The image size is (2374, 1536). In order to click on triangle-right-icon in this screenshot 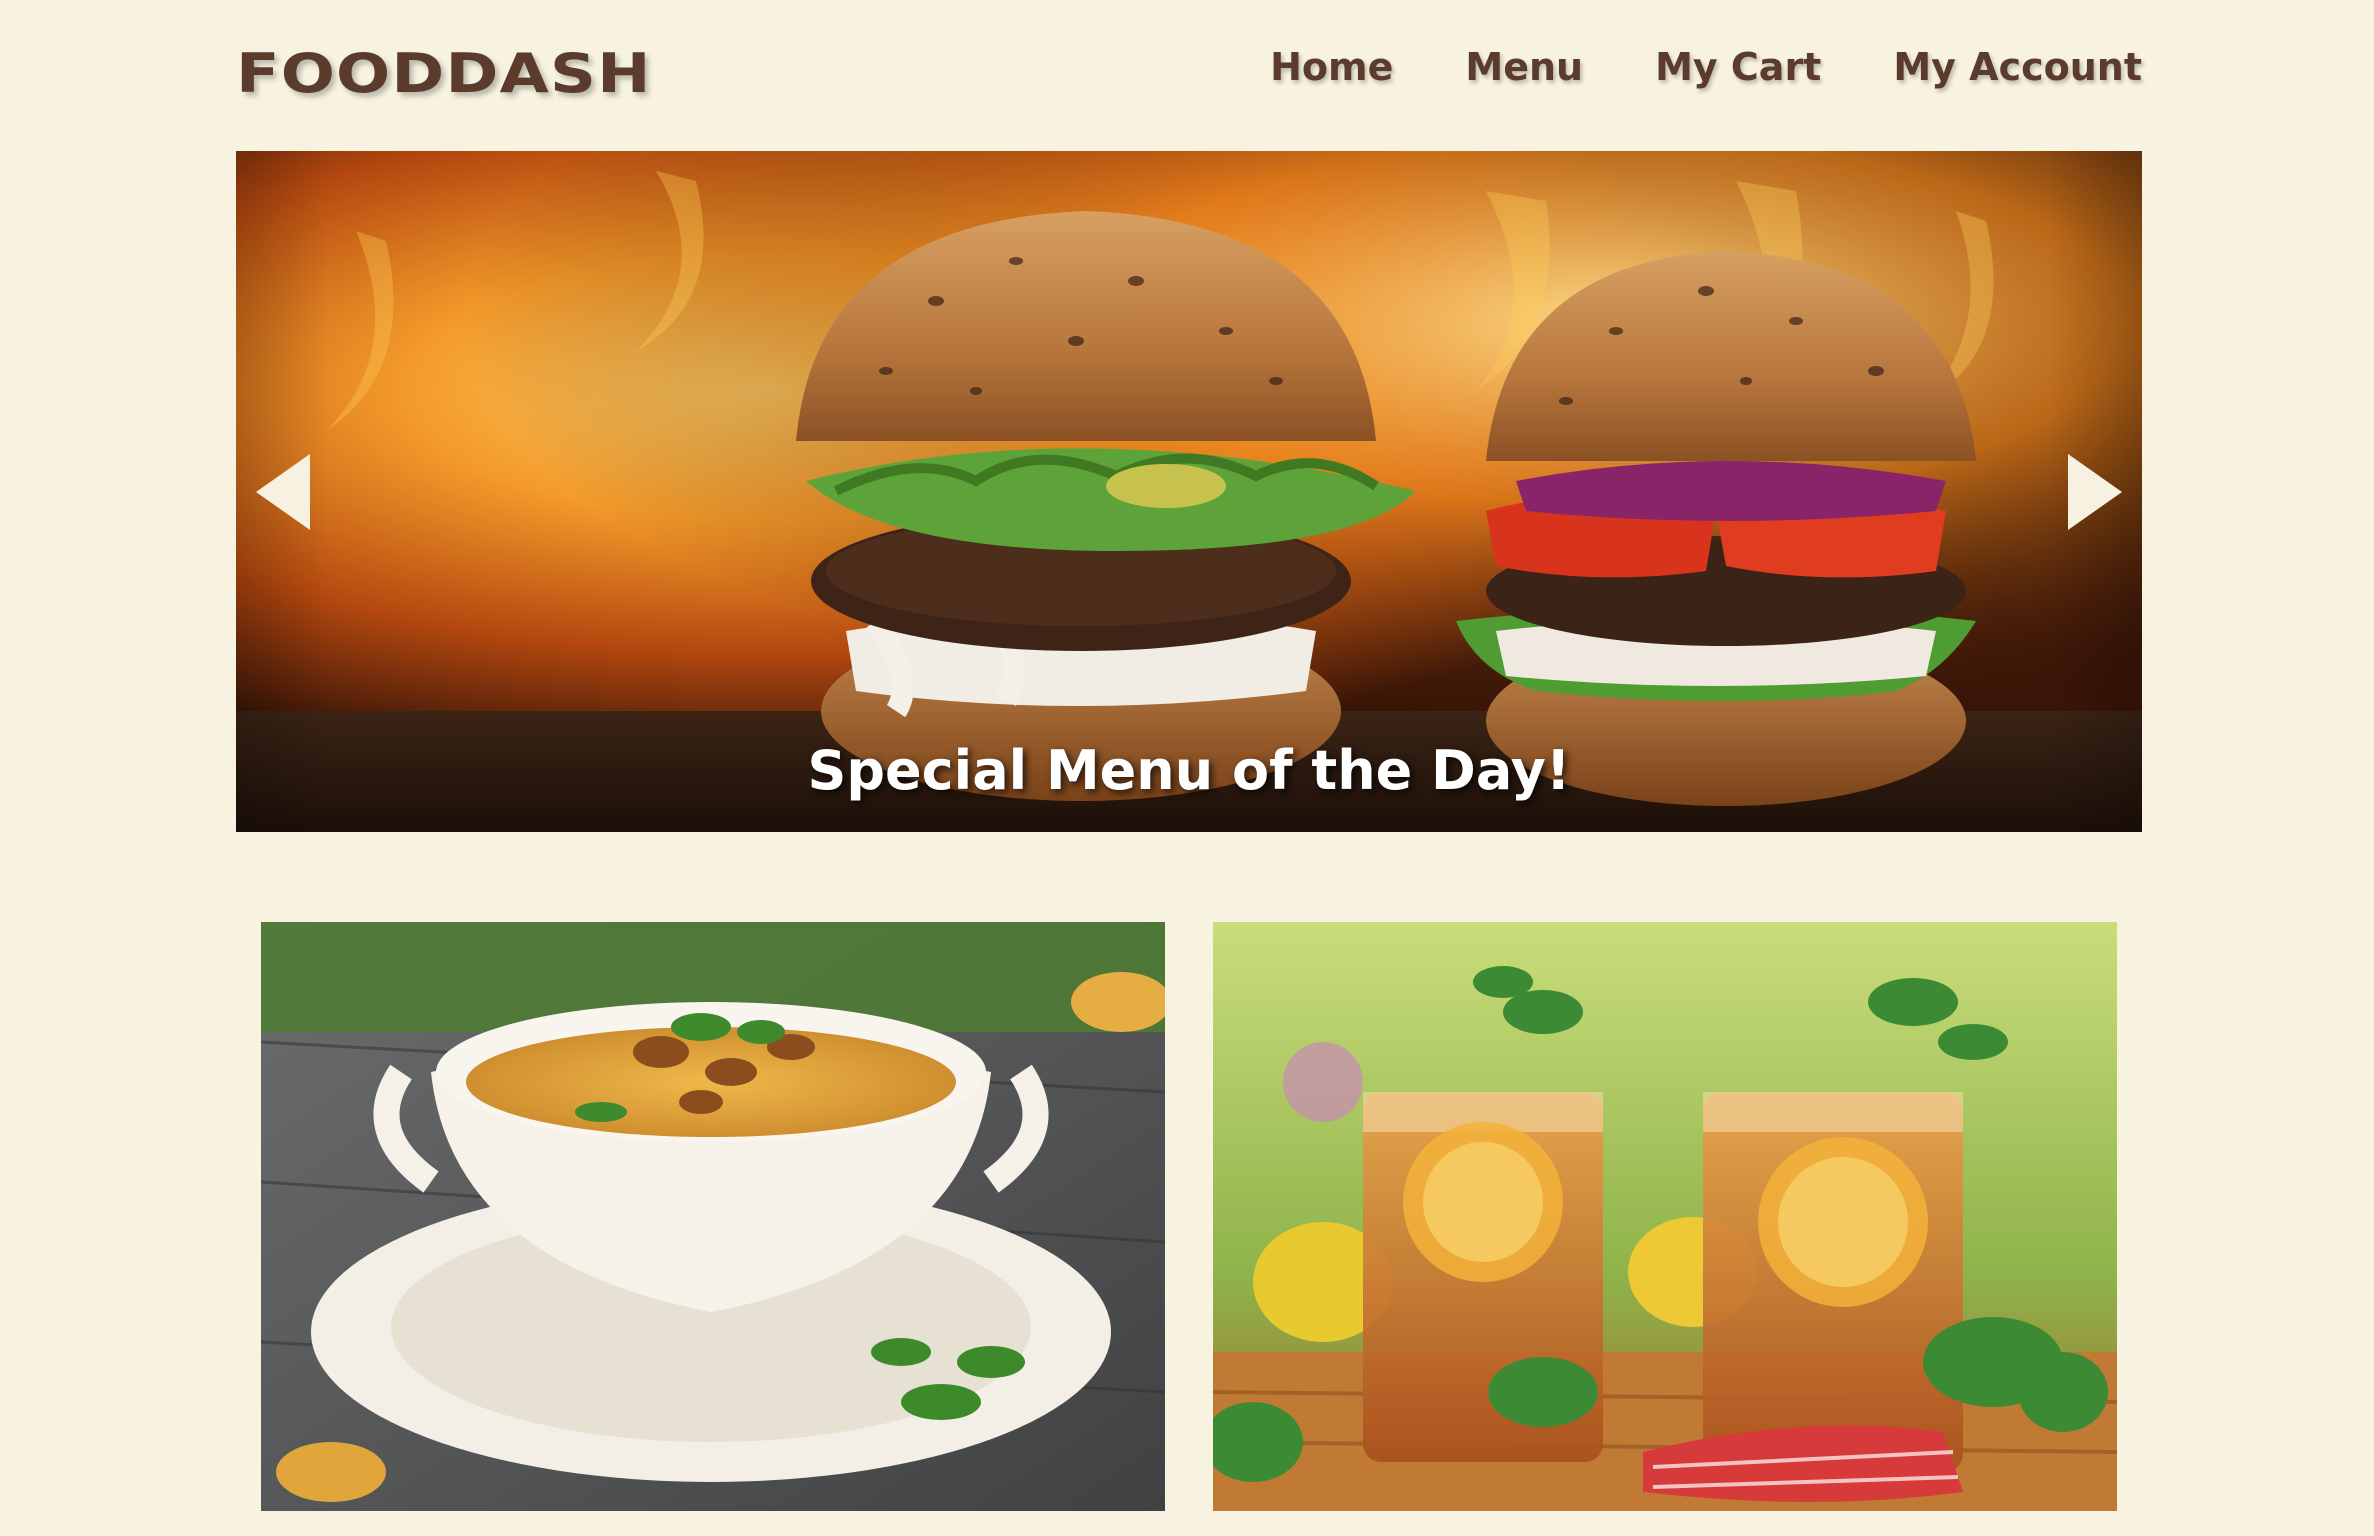, I will do `click(2095, 491)`.